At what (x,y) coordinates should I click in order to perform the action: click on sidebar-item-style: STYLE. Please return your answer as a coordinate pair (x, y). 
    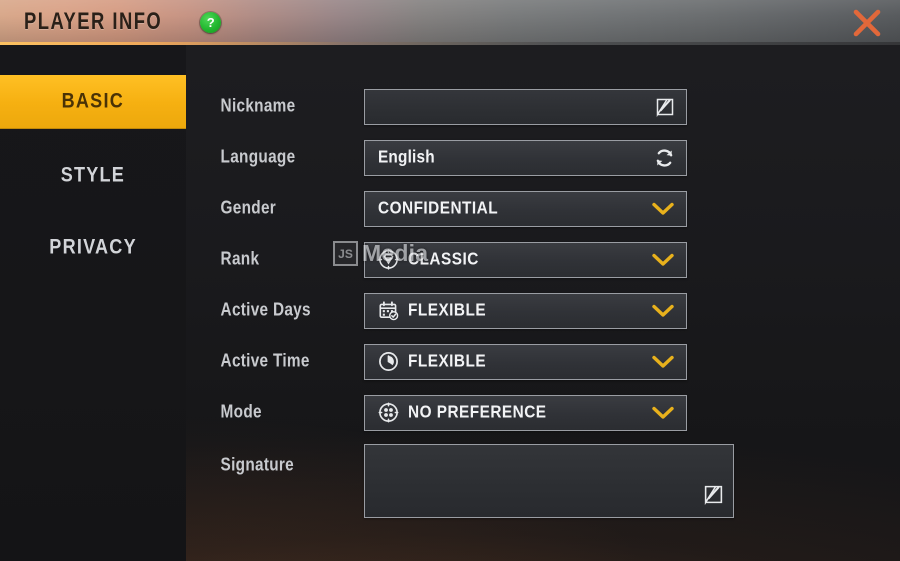
    Looking at the image, I should click on (93, 176).